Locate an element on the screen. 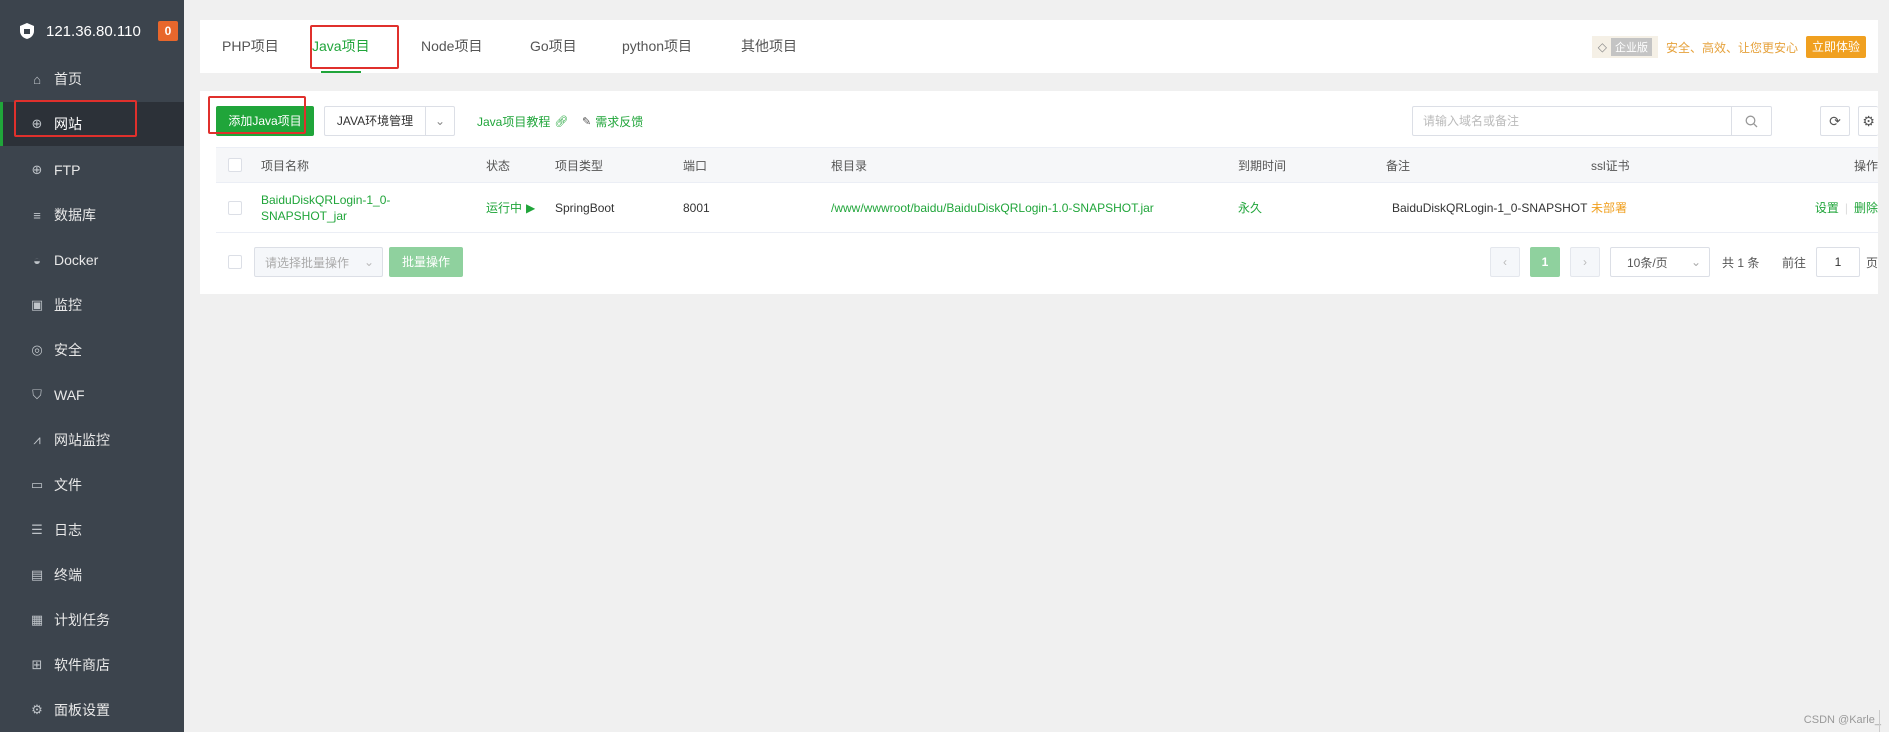 This screenshot has height=732, width=1889. project-type: SpringBoot is located at coordinates (585, 207).